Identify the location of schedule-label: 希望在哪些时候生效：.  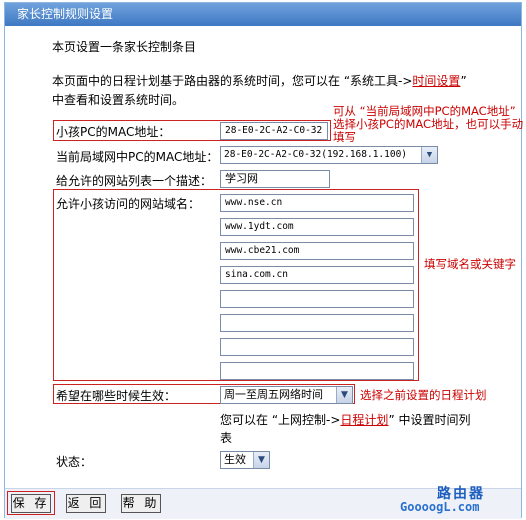
(116, 396).